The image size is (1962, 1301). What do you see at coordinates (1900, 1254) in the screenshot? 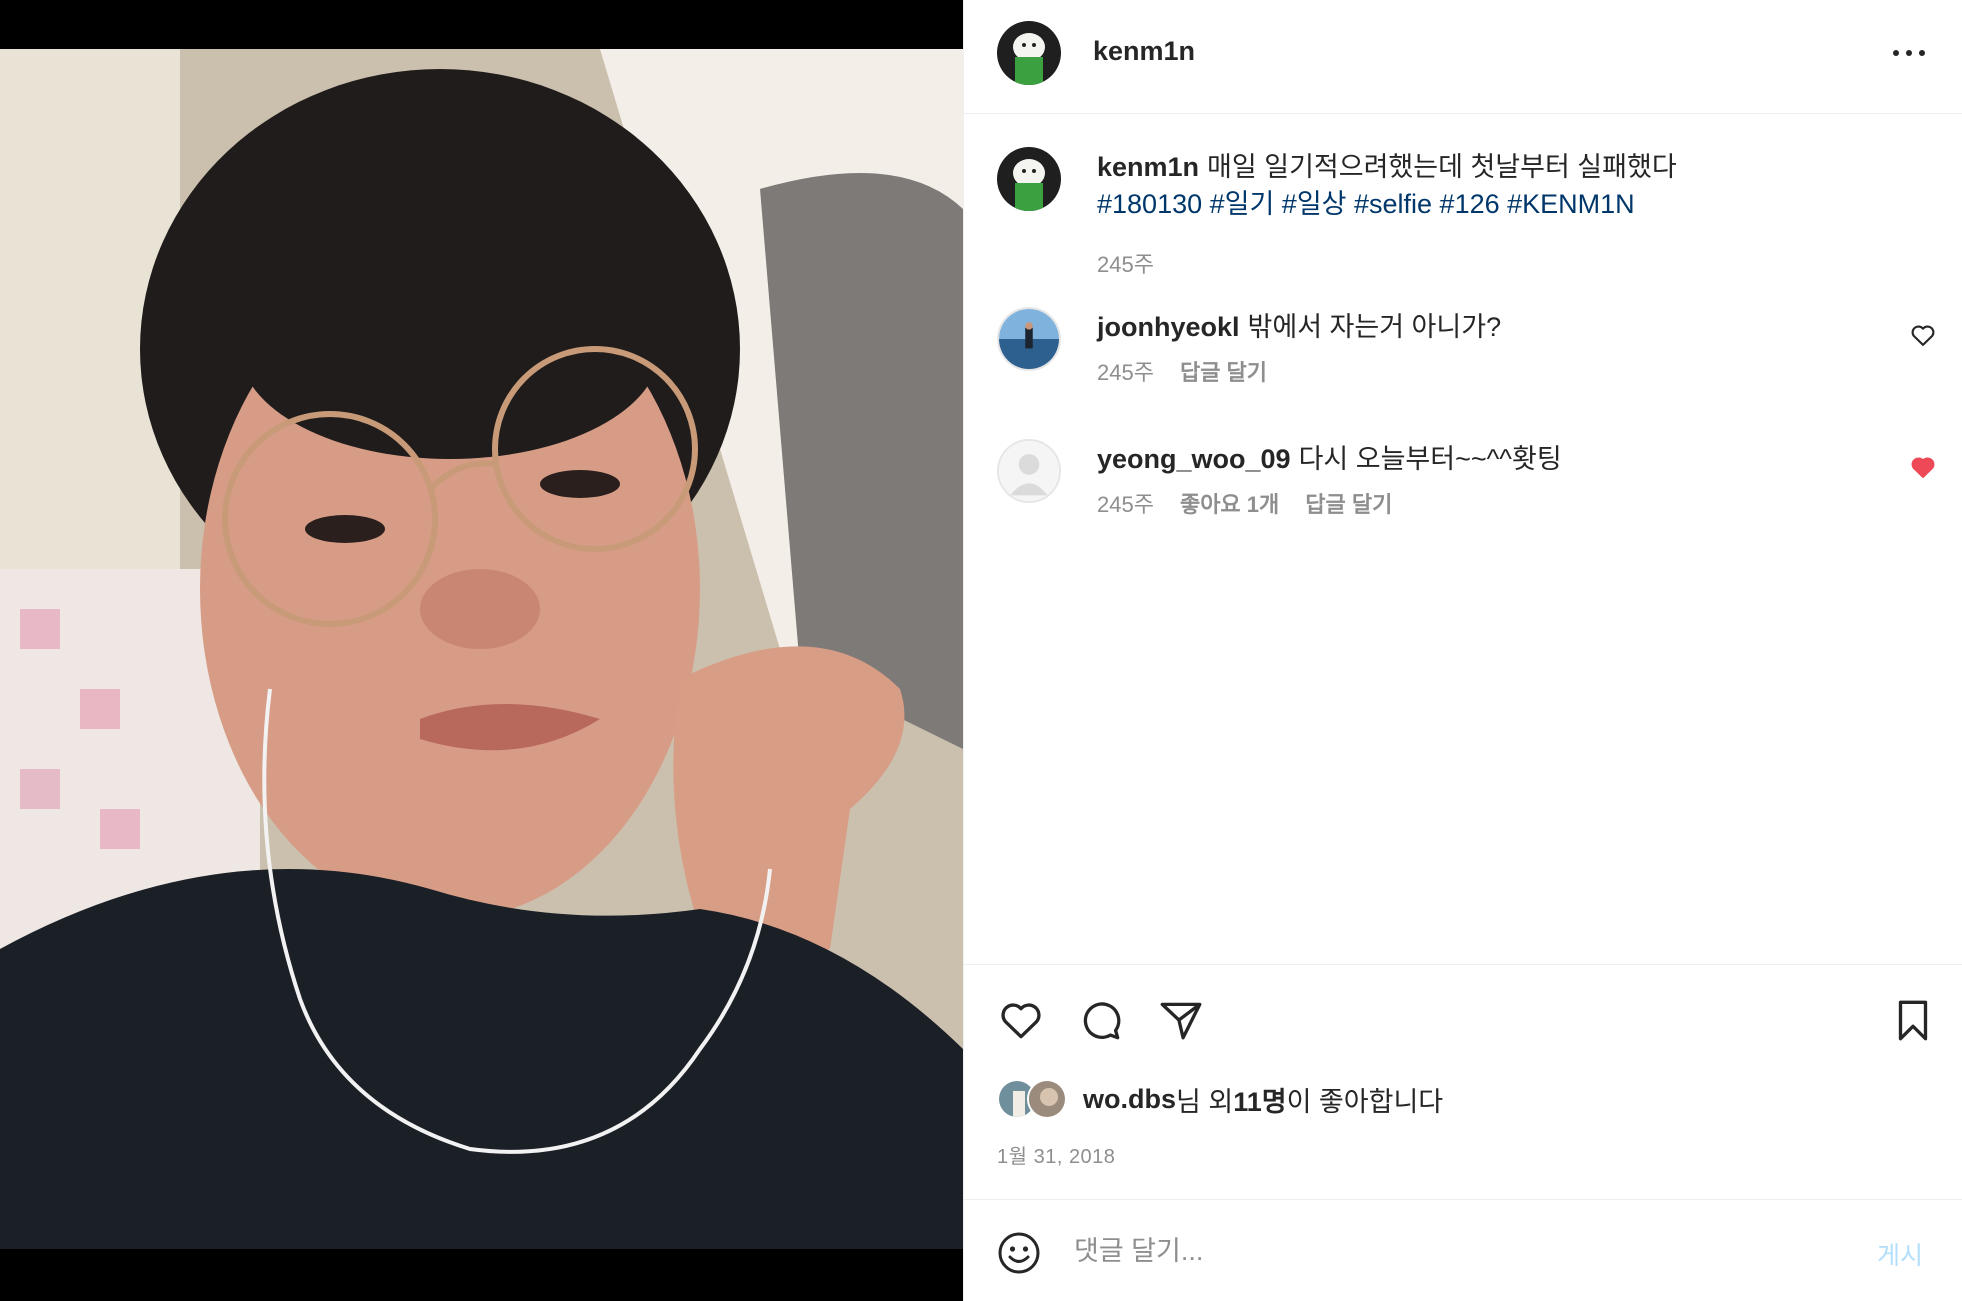
I see `post-comment-button: 게시` at bounding box center [1900, 1254].